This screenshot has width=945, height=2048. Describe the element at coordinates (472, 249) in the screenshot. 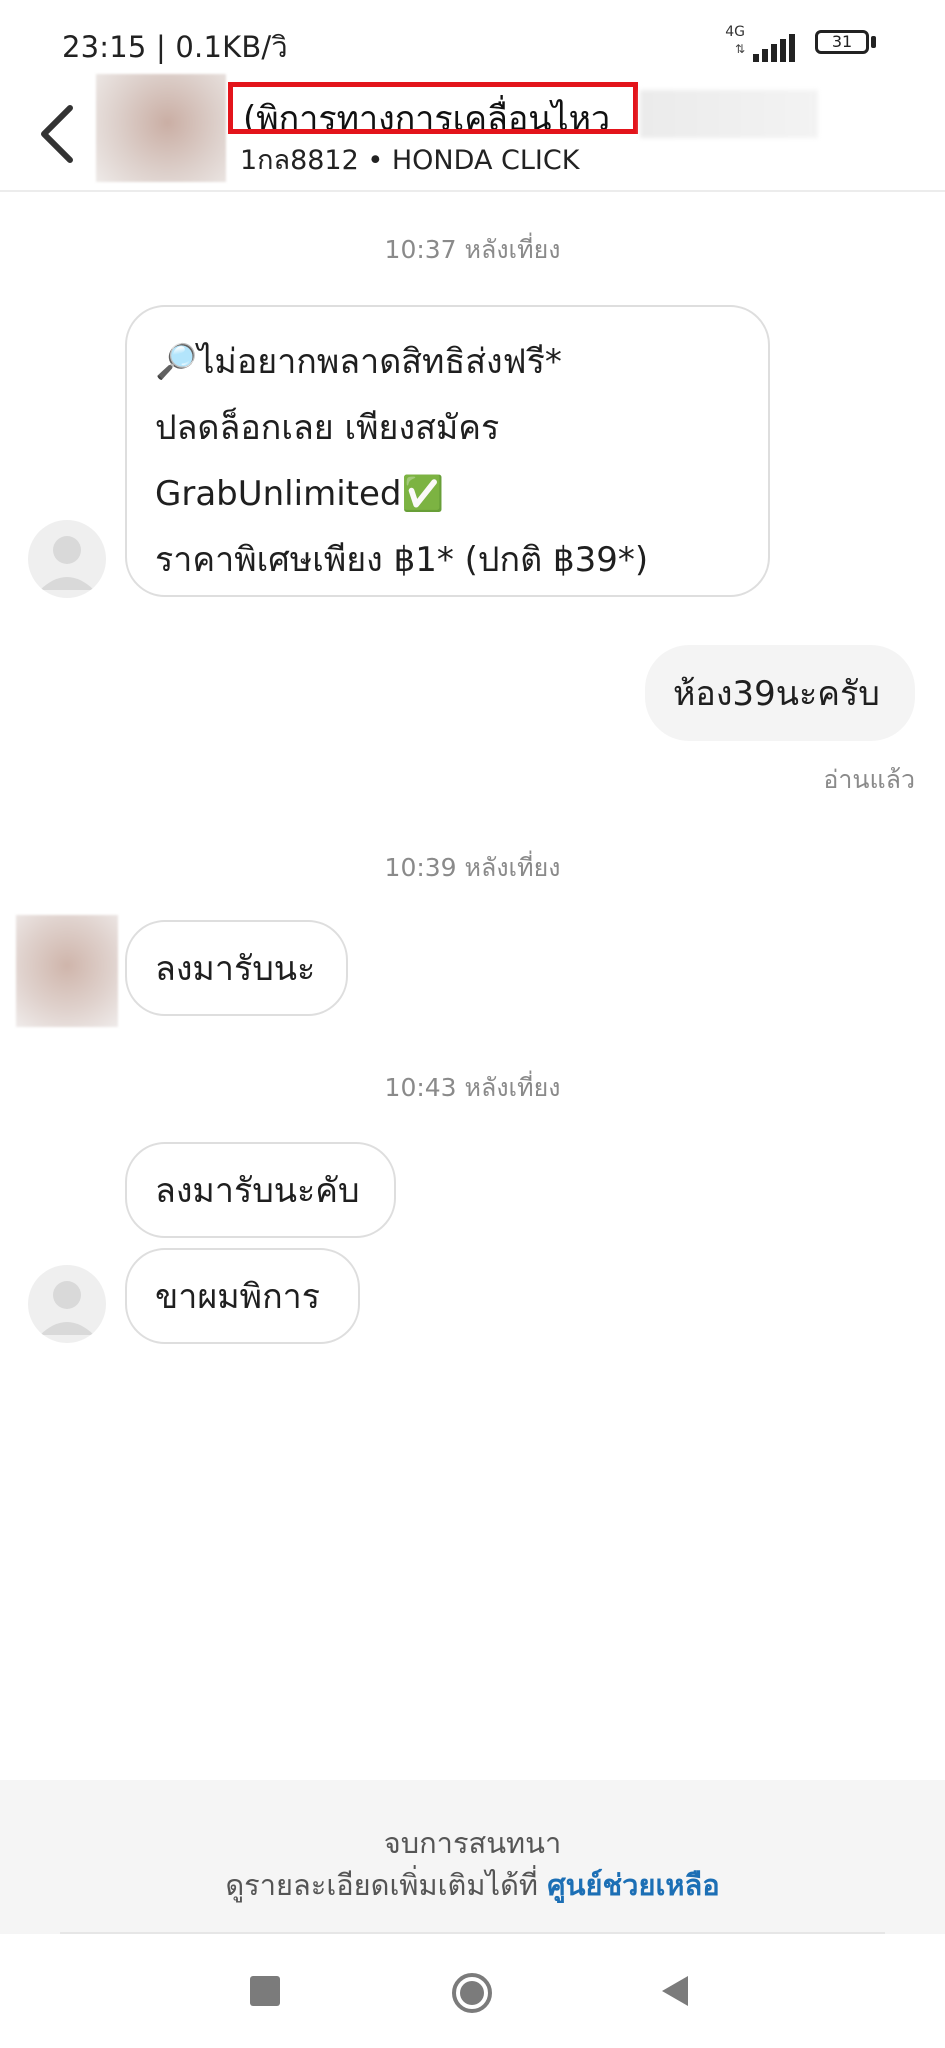

I see `timestamp: 10:37 หลังเที่ยง` at that location.